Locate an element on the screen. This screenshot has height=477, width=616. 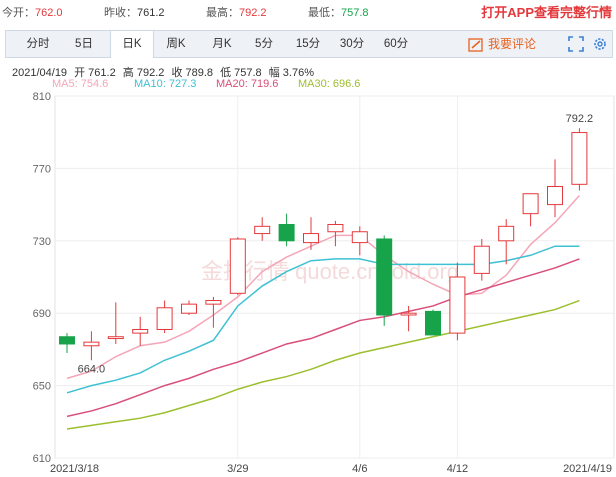
low-label: 最低： is located at coordinates (324, 13).